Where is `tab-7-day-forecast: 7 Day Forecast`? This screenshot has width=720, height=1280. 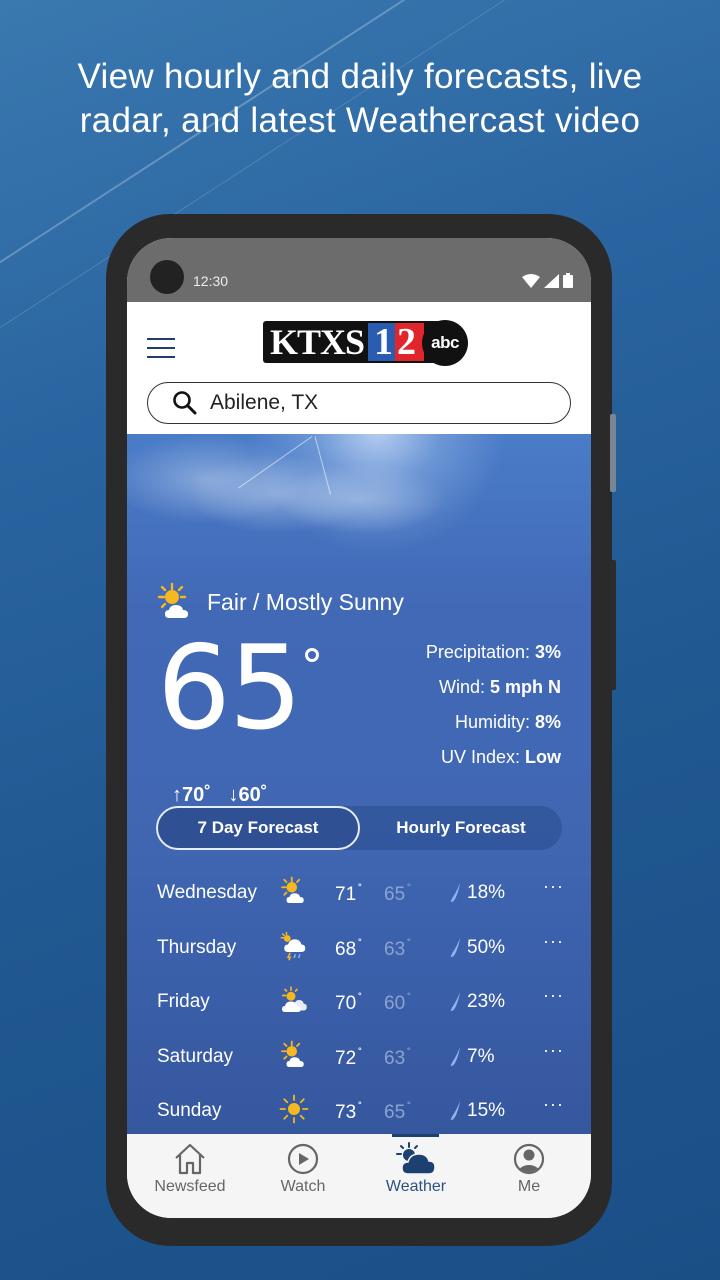
tab-7-day-forecast: 7 Day Forecast is located at coordinates (258, 828).